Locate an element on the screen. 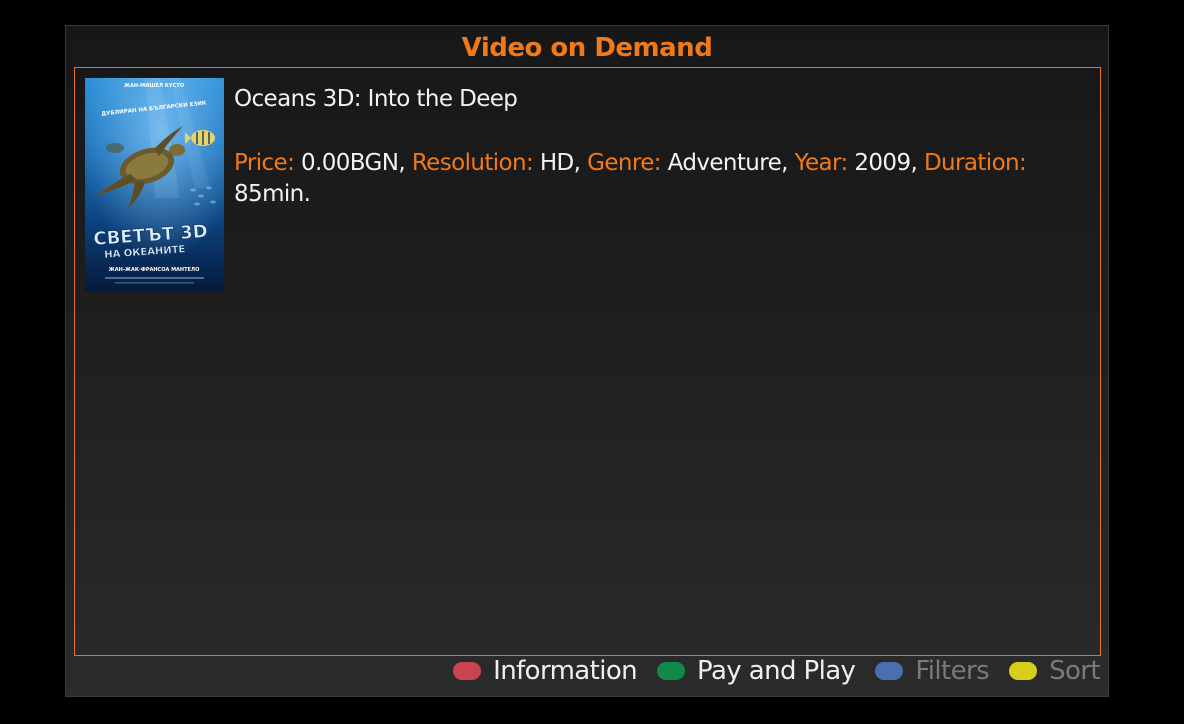  filters-label: Filters is located at coordinates (952, 671).